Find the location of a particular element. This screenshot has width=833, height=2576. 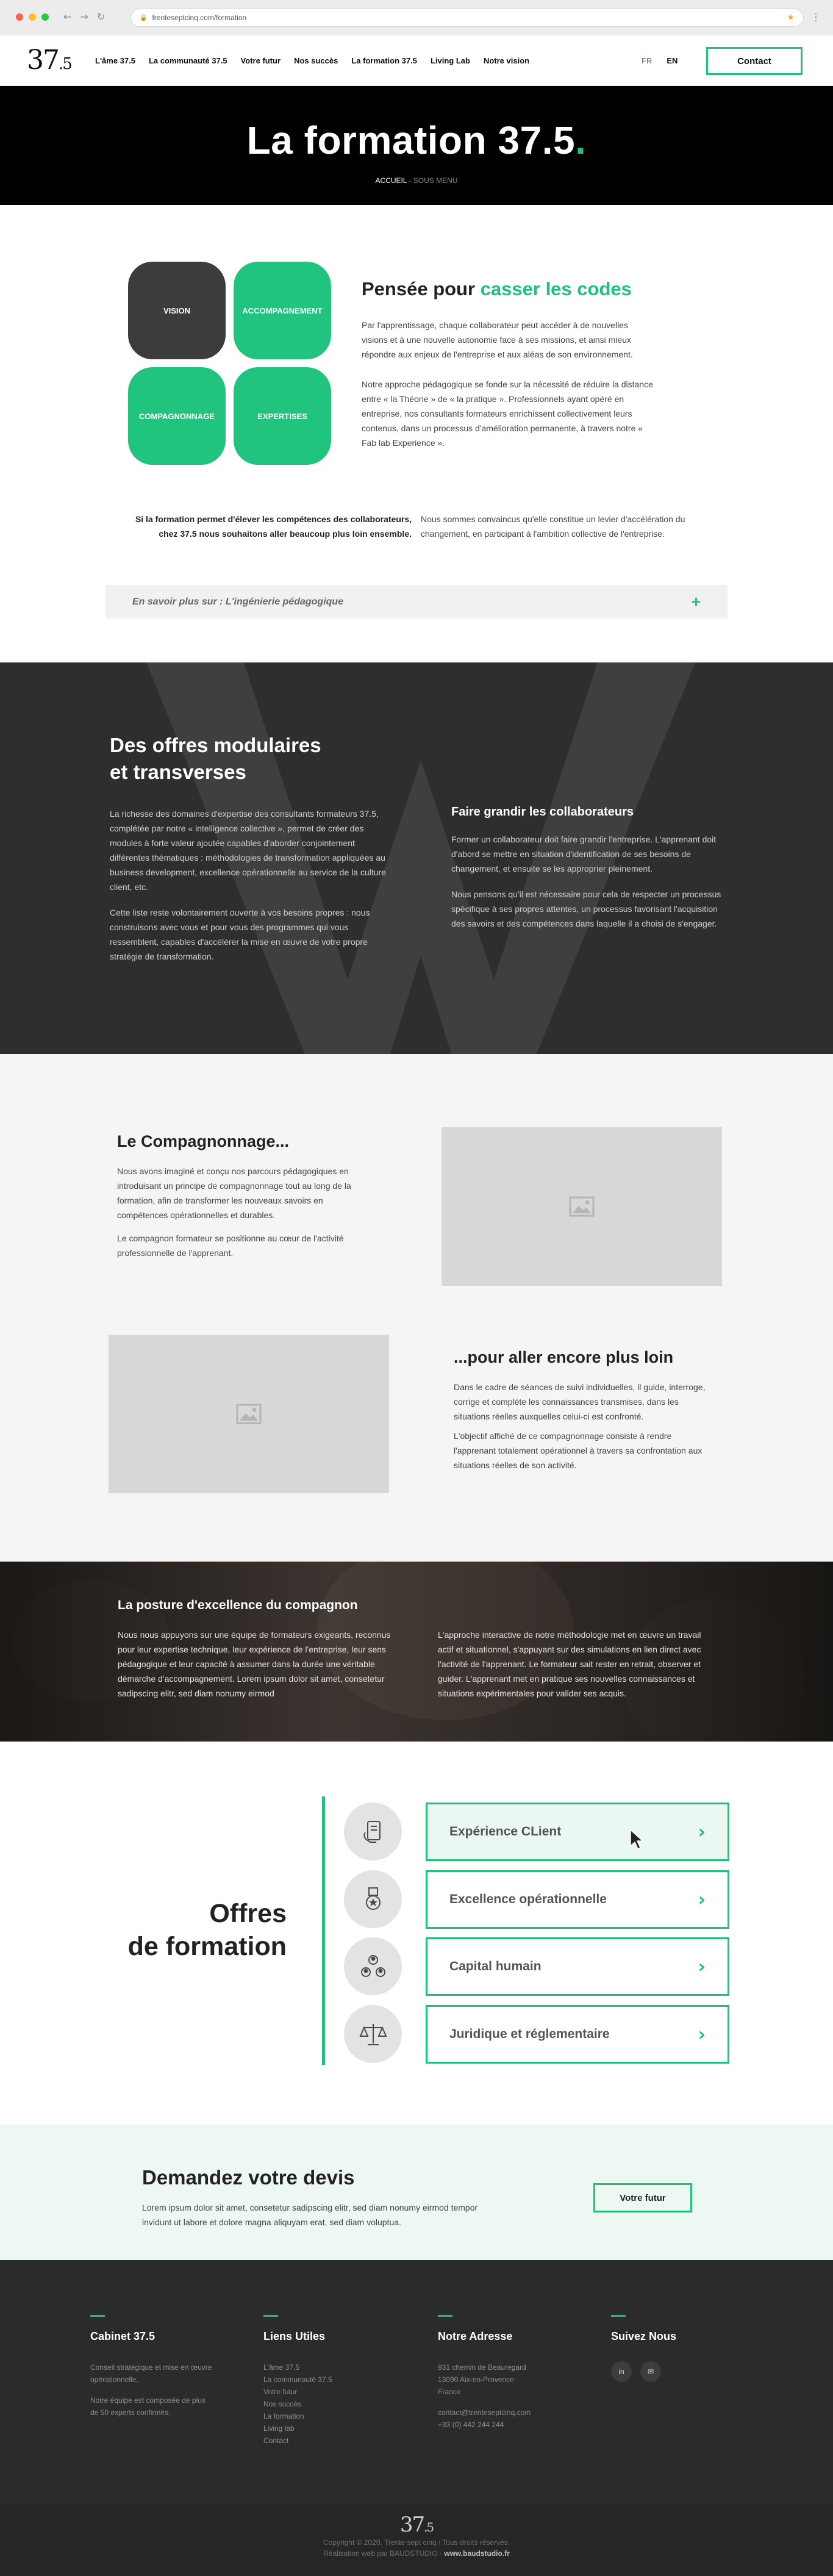

offer-card-juridique: Juridique et réglementaire › is located at coordinates (577, 2035).